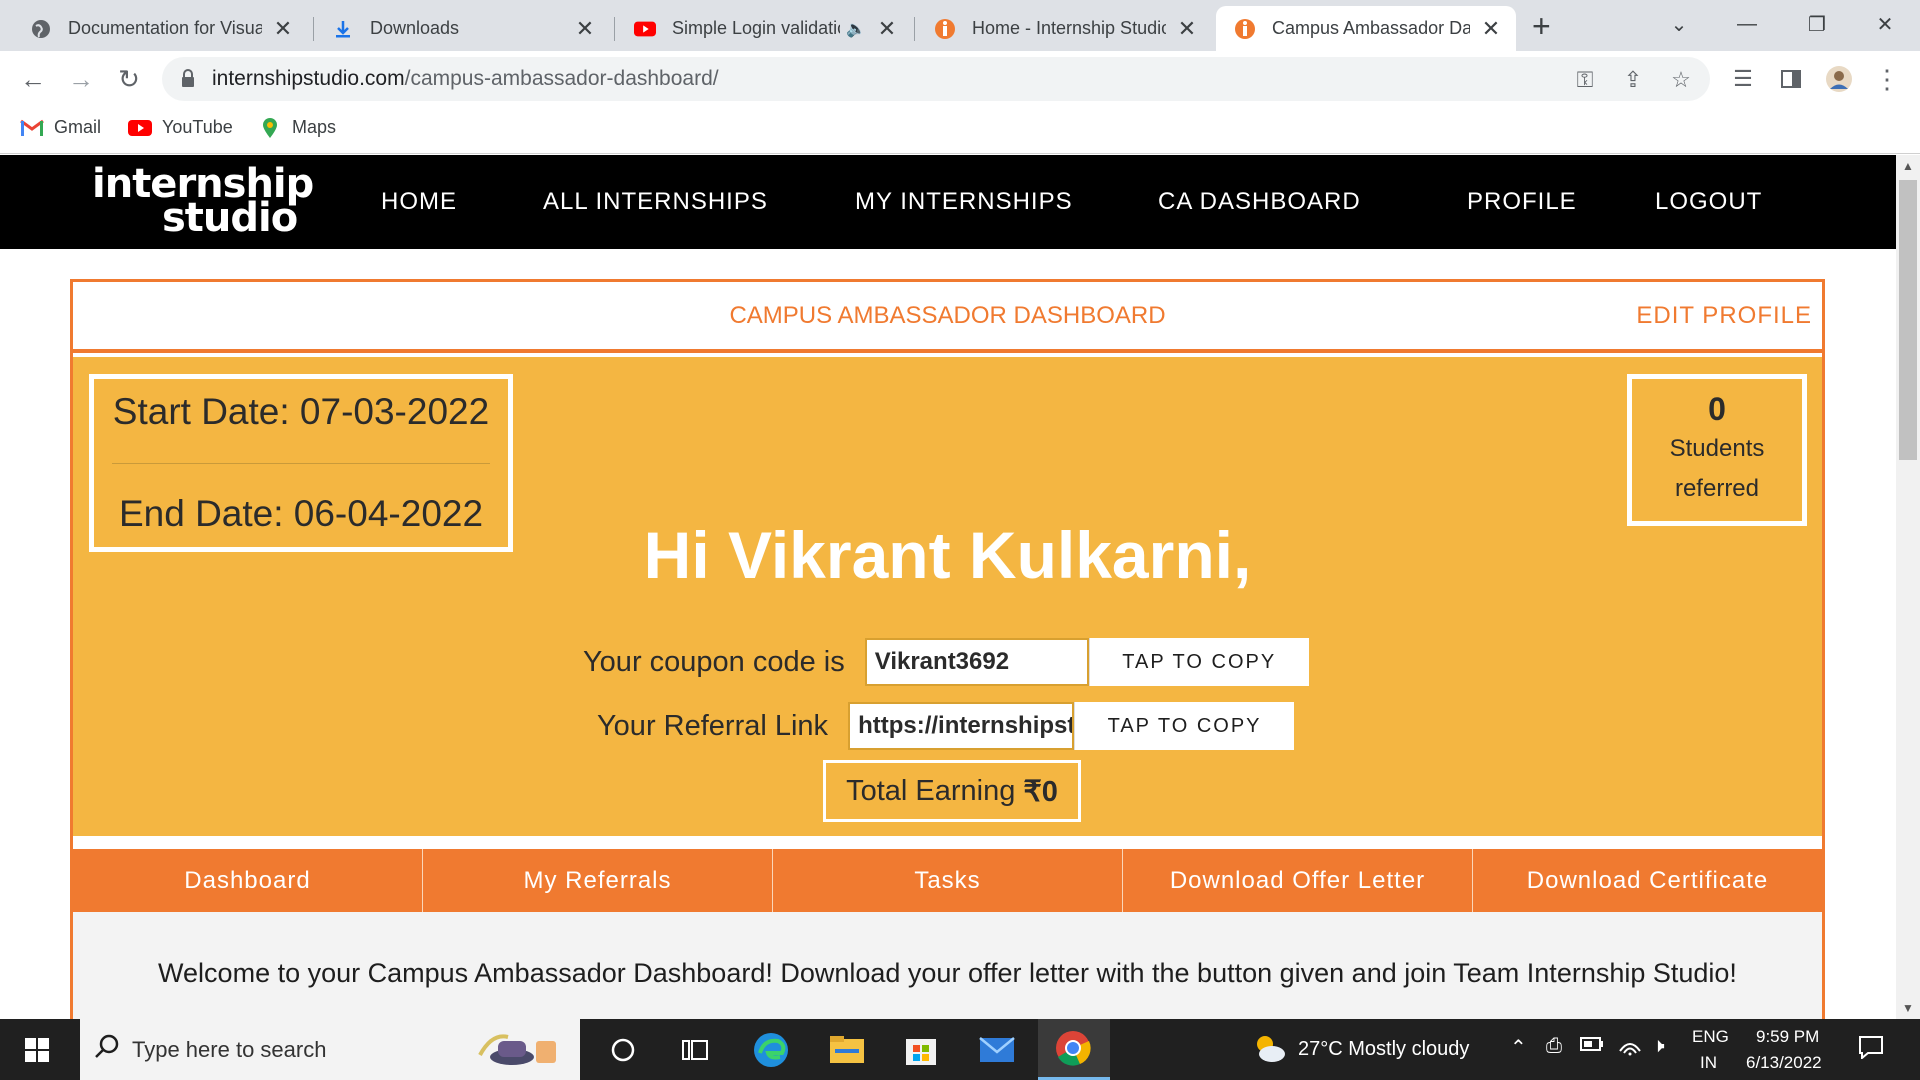  I want to click on chrome-icon, so click(1073, 1050).